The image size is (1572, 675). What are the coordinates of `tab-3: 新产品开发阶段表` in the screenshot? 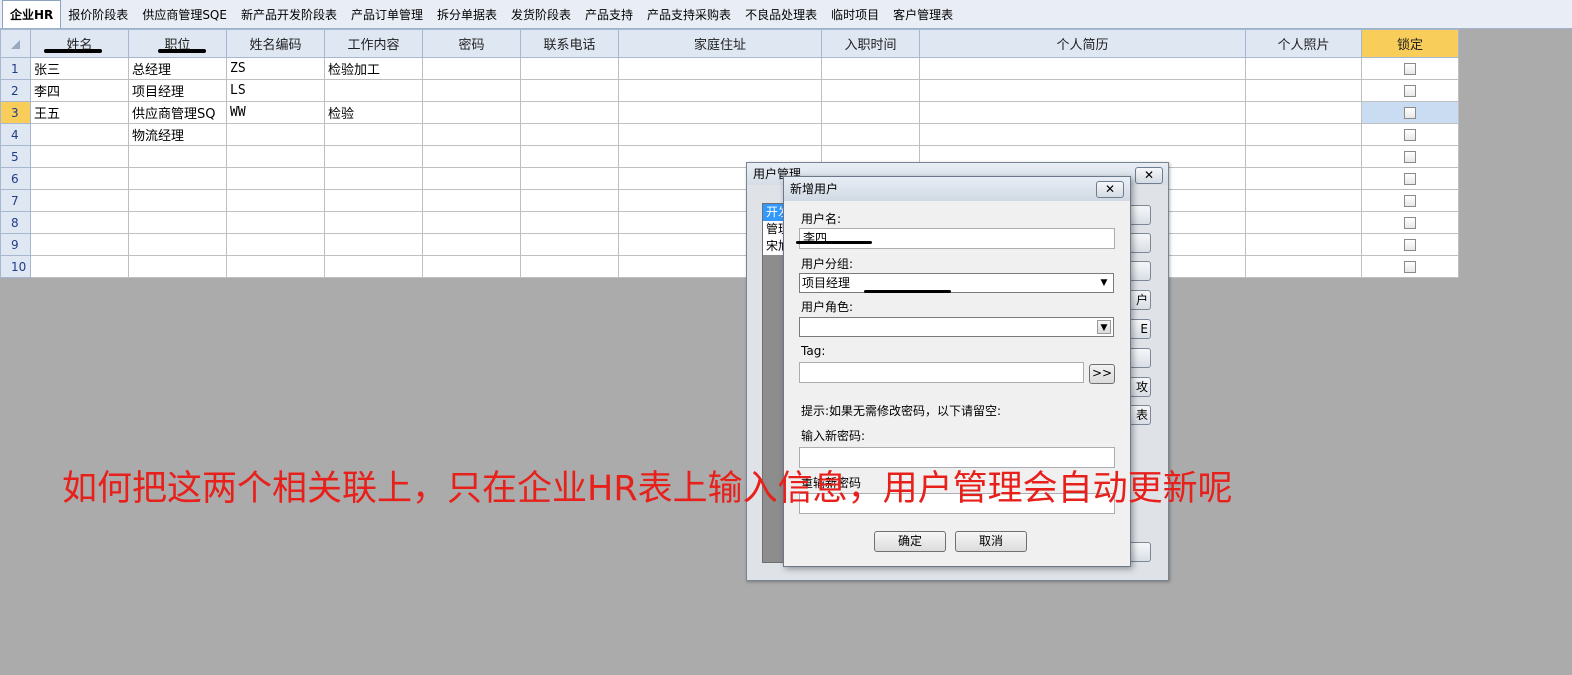 It's located at (289, 15).